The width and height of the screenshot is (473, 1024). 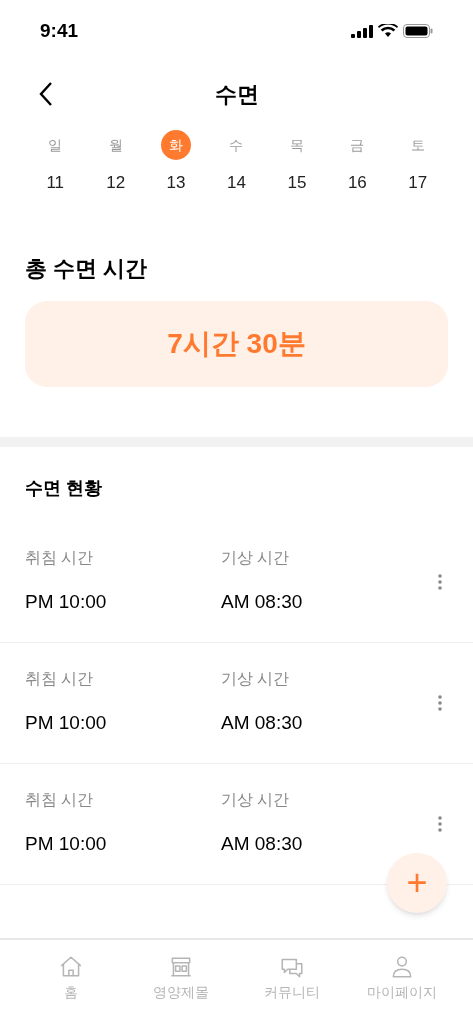 I want to click on wifi-icon, so click(x=388, y=31).